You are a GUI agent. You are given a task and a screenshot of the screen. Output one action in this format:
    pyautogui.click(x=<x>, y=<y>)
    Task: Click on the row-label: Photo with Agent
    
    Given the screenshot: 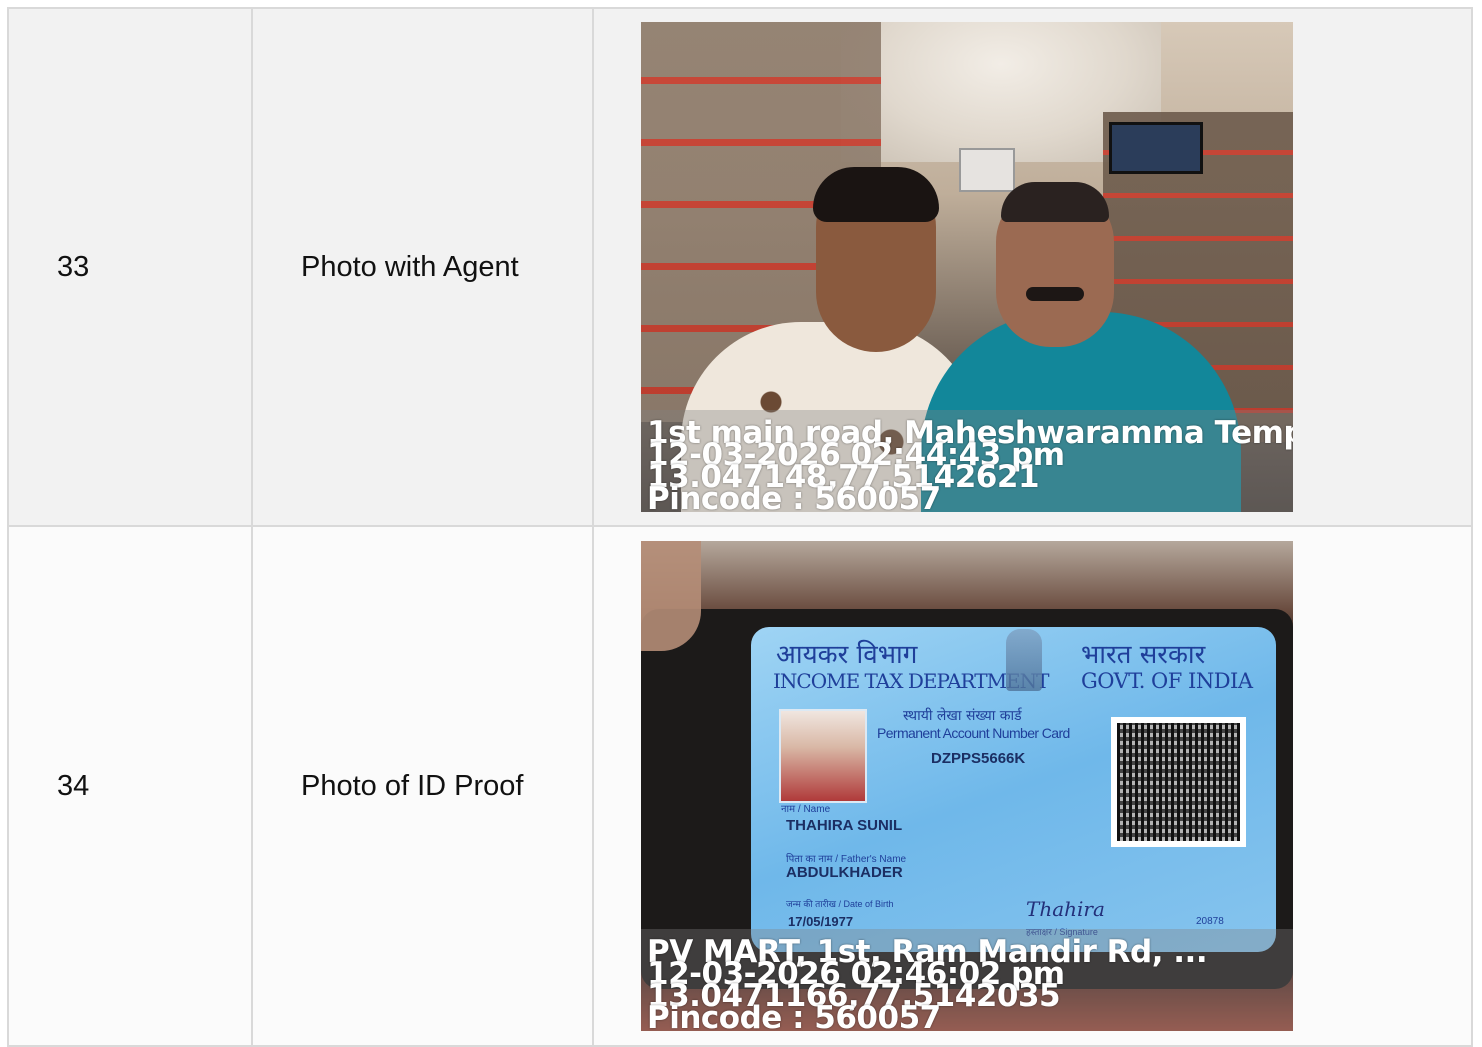 What is the action you would take?
    pyautogui.click(x=410, y=266)
    